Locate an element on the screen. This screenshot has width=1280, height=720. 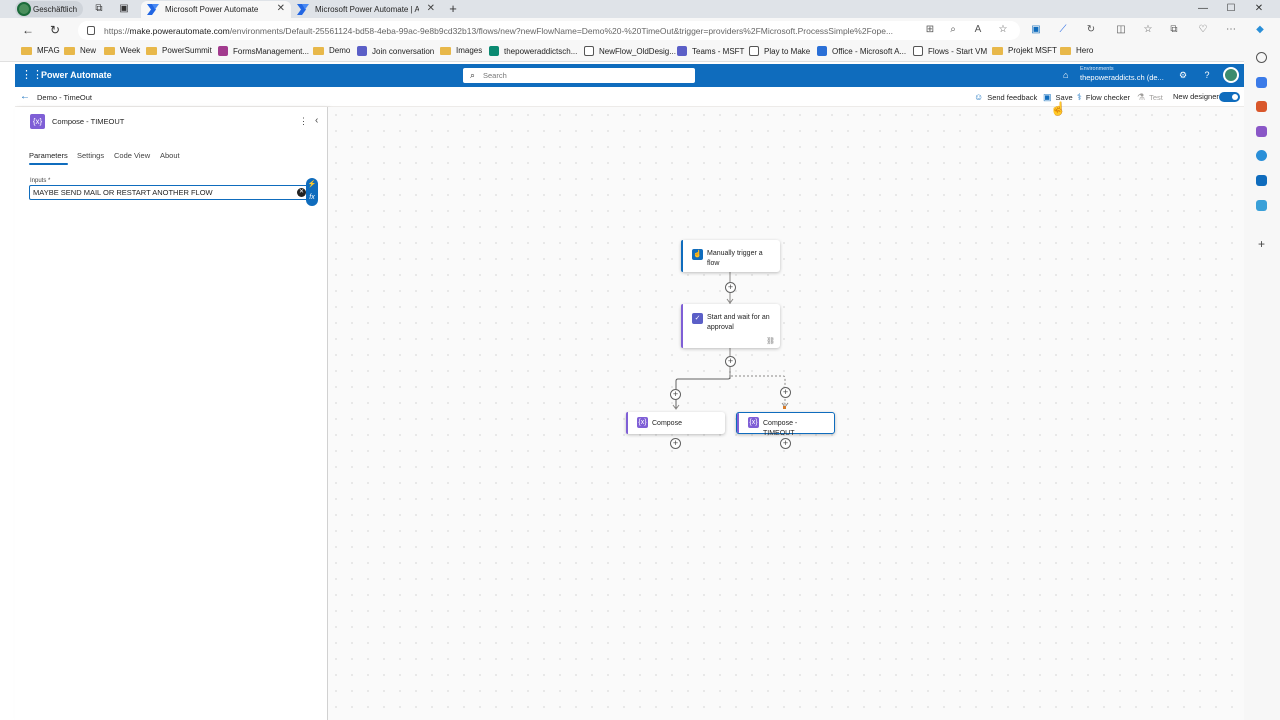
panel-title: Compose - TIMEOUT is located at coordinates (88, 121).